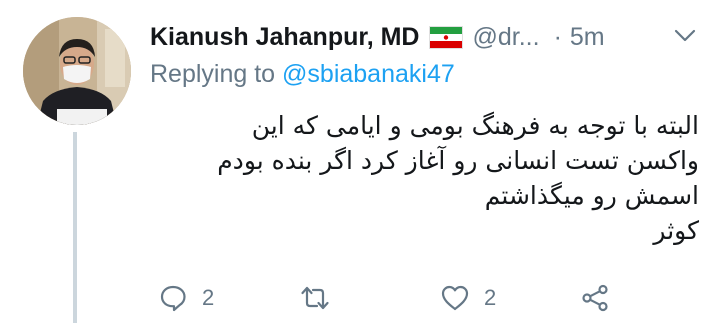 The height and width of the screenshot is (323, 719). I want to click on reply-icon, so click(173, 298).